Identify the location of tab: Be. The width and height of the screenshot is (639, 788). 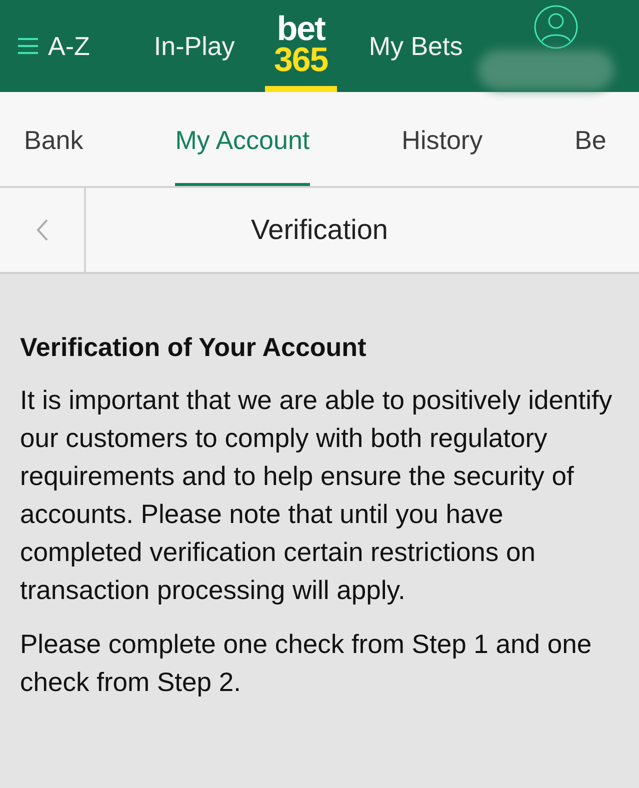
(590, 139).